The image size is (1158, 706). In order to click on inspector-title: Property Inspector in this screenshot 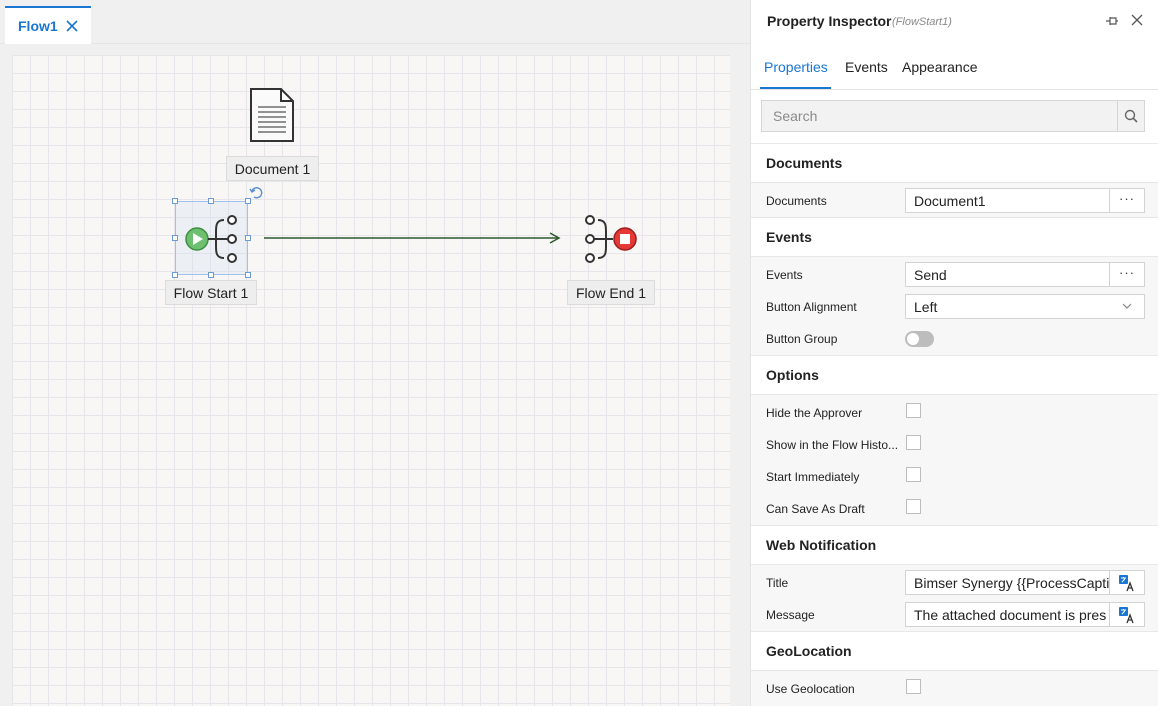, I will do `click(829, 21)`.